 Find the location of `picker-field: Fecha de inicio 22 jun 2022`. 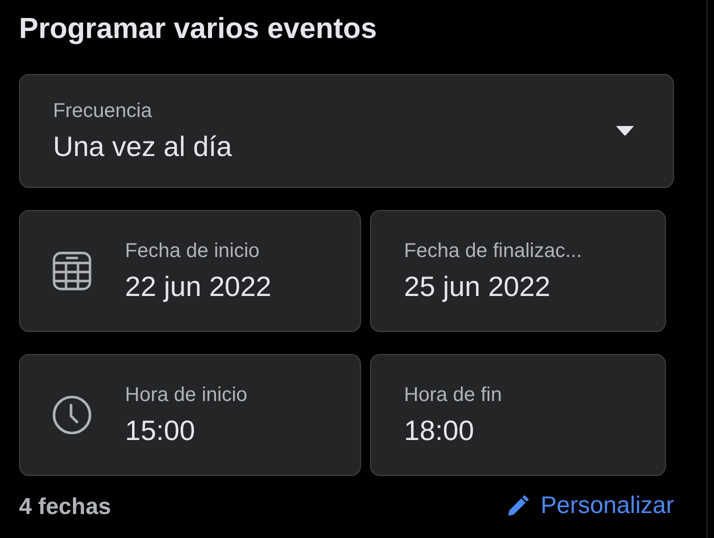

picker-field: Fecha de inicio 22 jun 2022 is located at coordinates (190, 271).